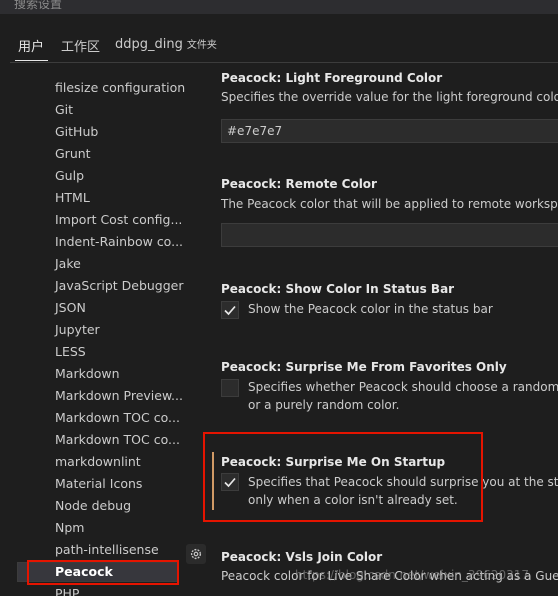 Image resolution: width=558 pixels, height=596 pixels. Describe the element at coordinates (70, 307) in the screenshot. I see `tree-item: JSON` at that location.